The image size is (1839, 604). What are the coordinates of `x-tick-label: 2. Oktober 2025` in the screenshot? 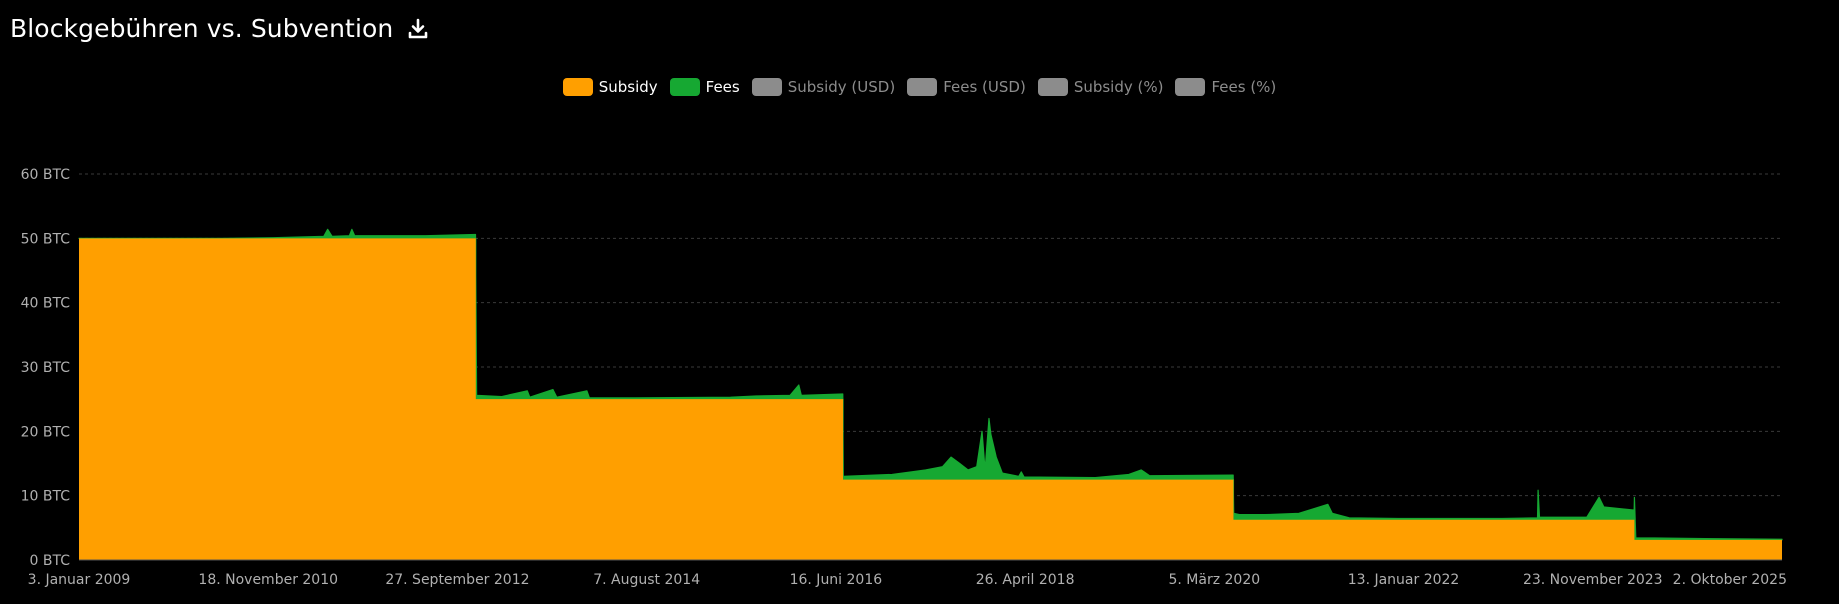 It's located at (1730, 580).